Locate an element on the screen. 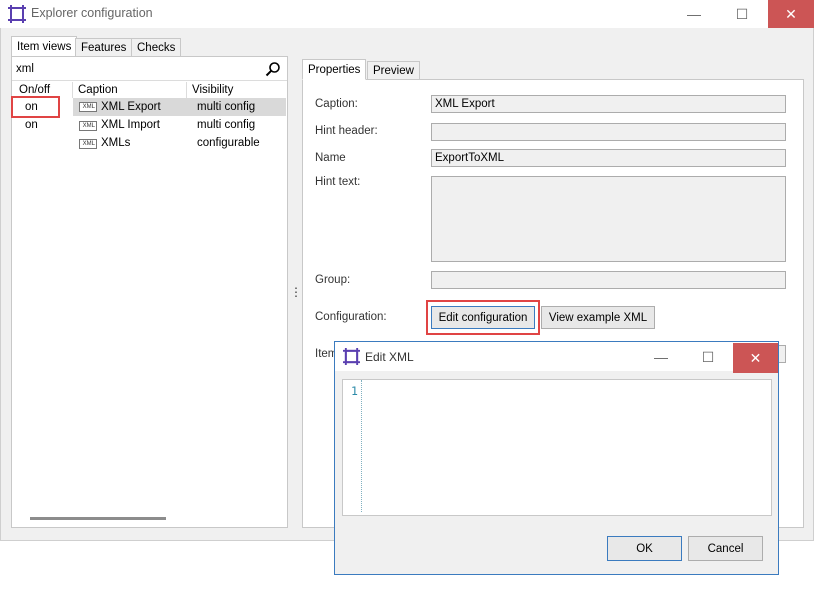 The image size is (814, 592). tab-features: Features is located at coordinates (104, 47).